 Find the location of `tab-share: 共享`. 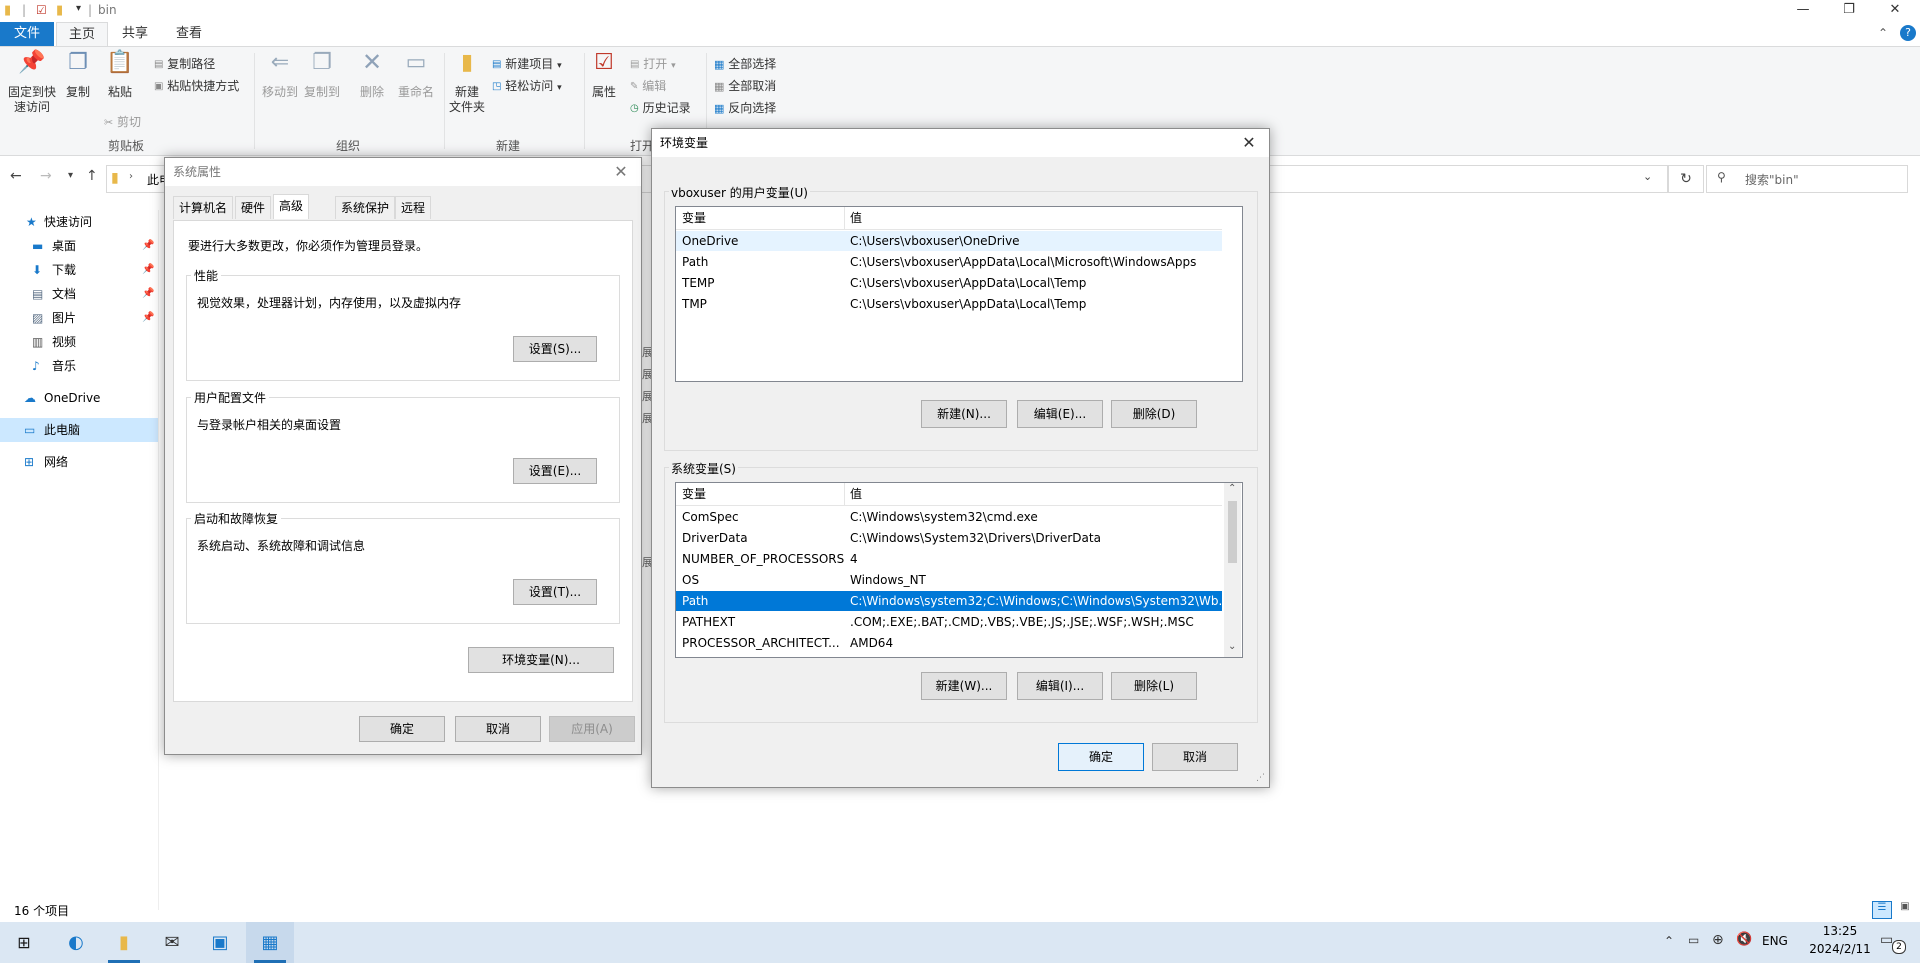

tab-share: 共享 is located at coordinates (135, 34).